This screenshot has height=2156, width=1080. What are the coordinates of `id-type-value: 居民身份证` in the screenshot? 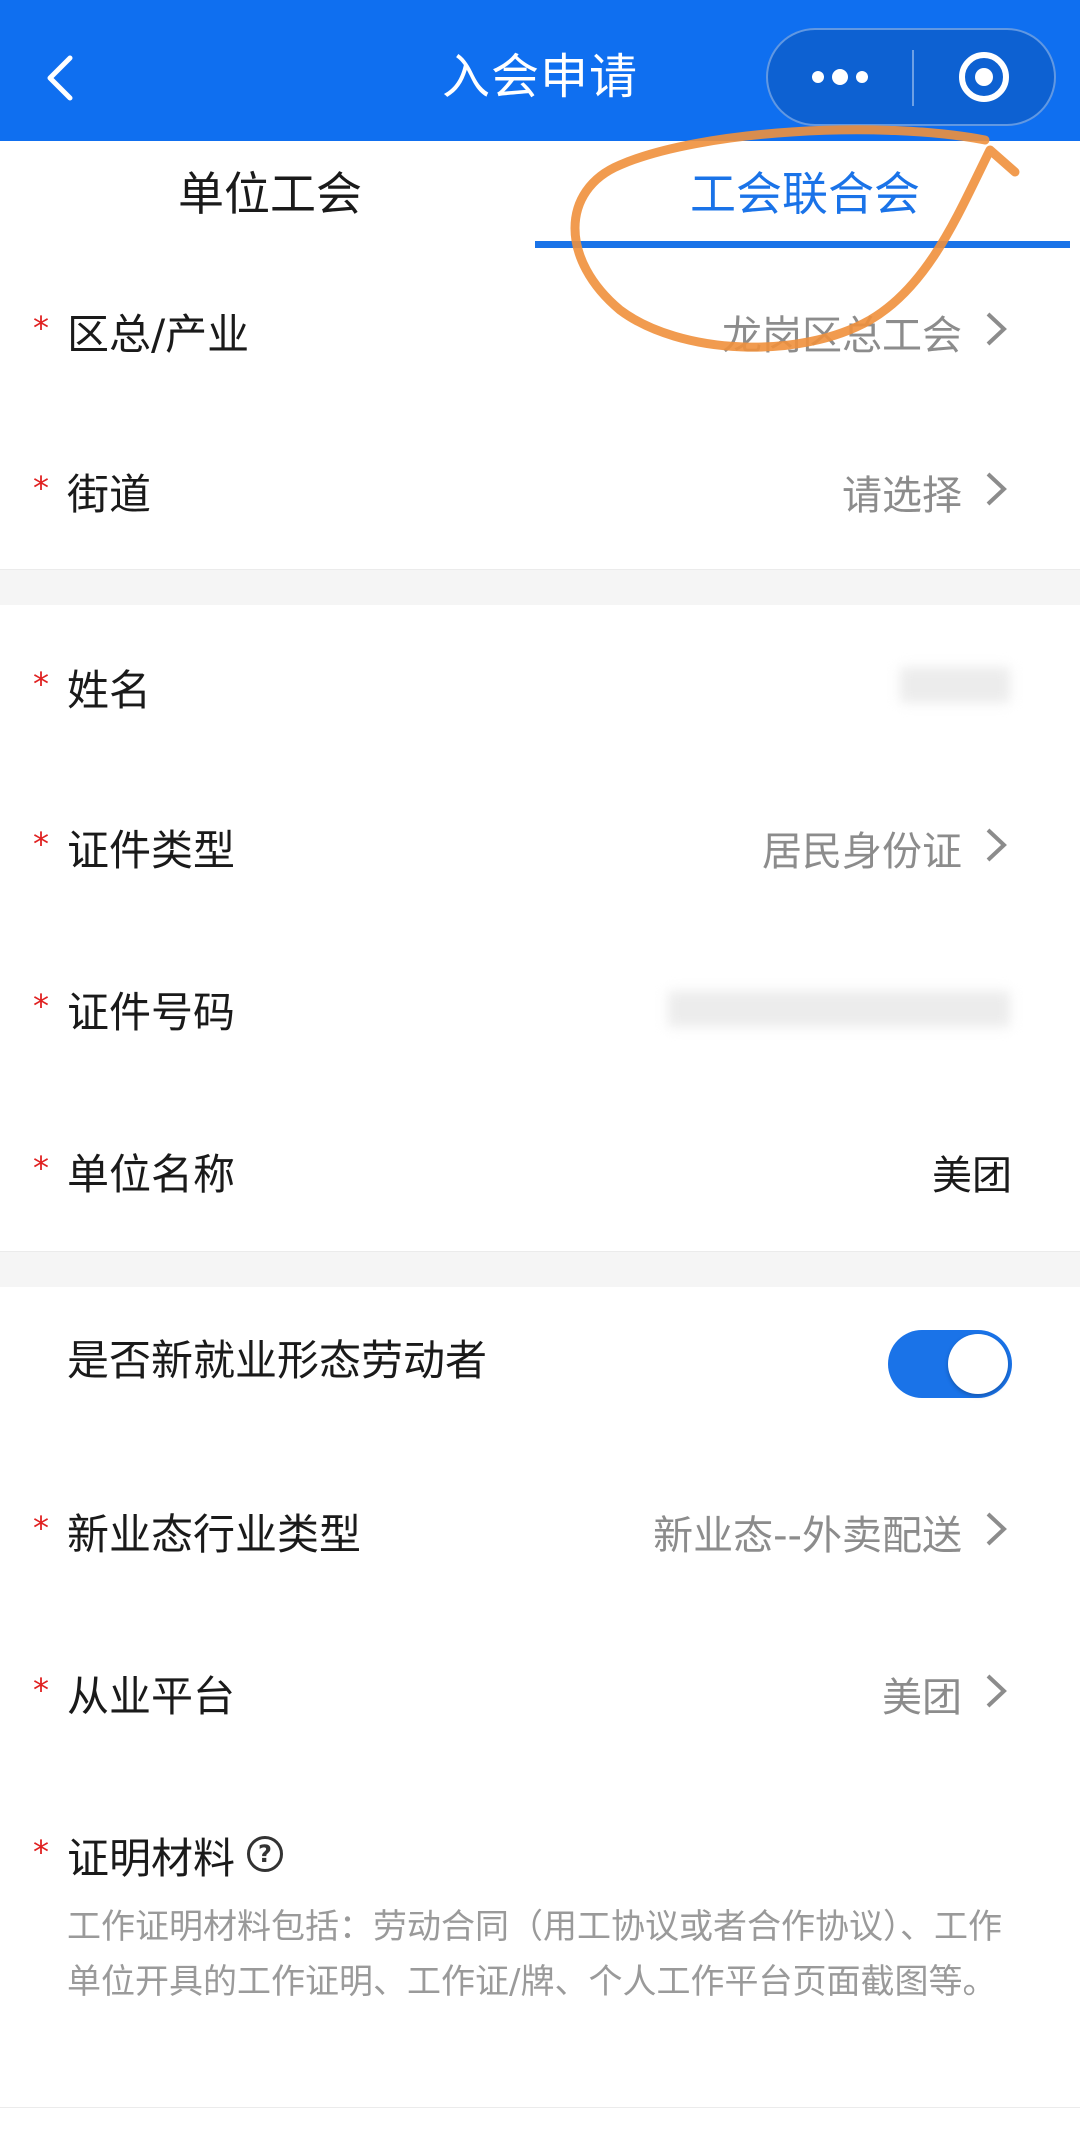 It's located at (862, 852).